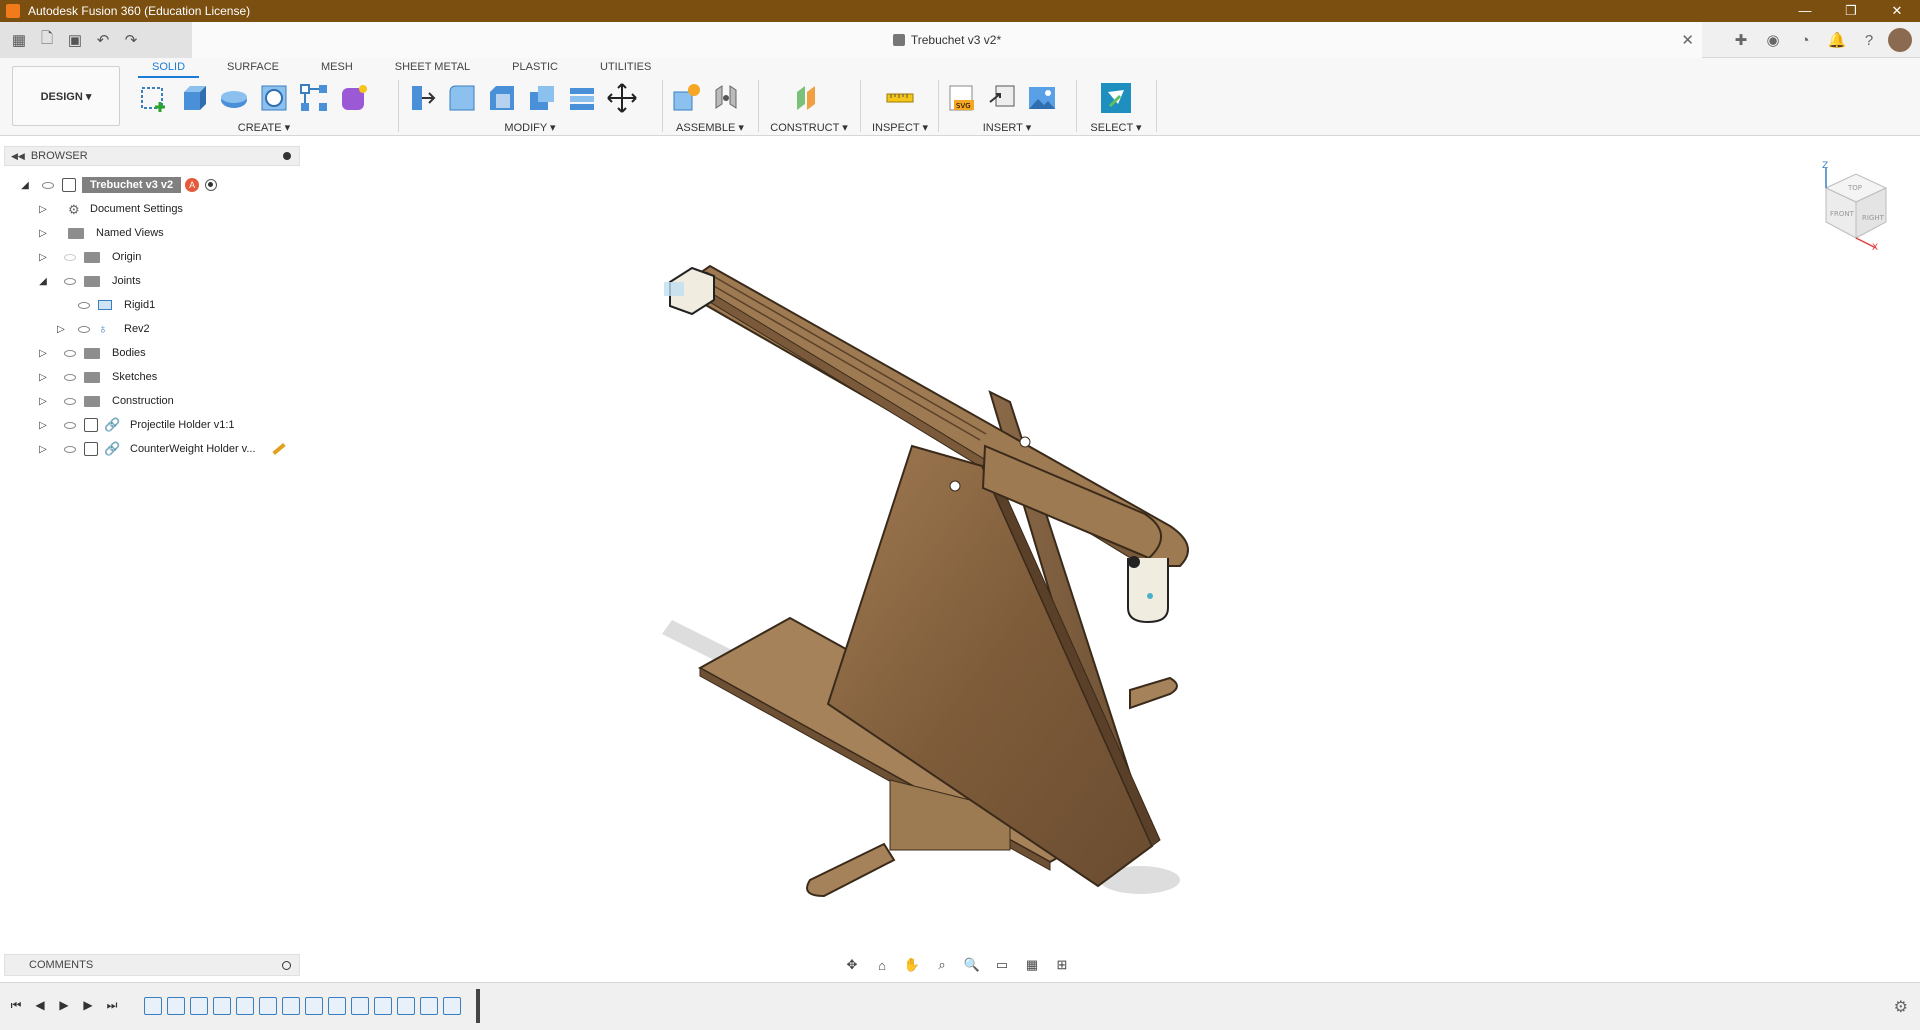 The width and height of the screenshot is (1920, 1030). Describe the element at coordinates (314, 98) in the screenshot. I see `rectangular-pattern-icon` at that location.